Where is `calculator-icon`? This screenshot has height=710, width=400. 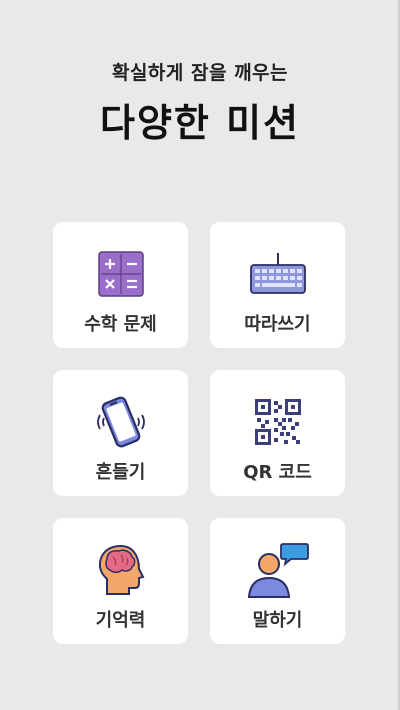 calculator-icon is located at coordinates (120, 274).